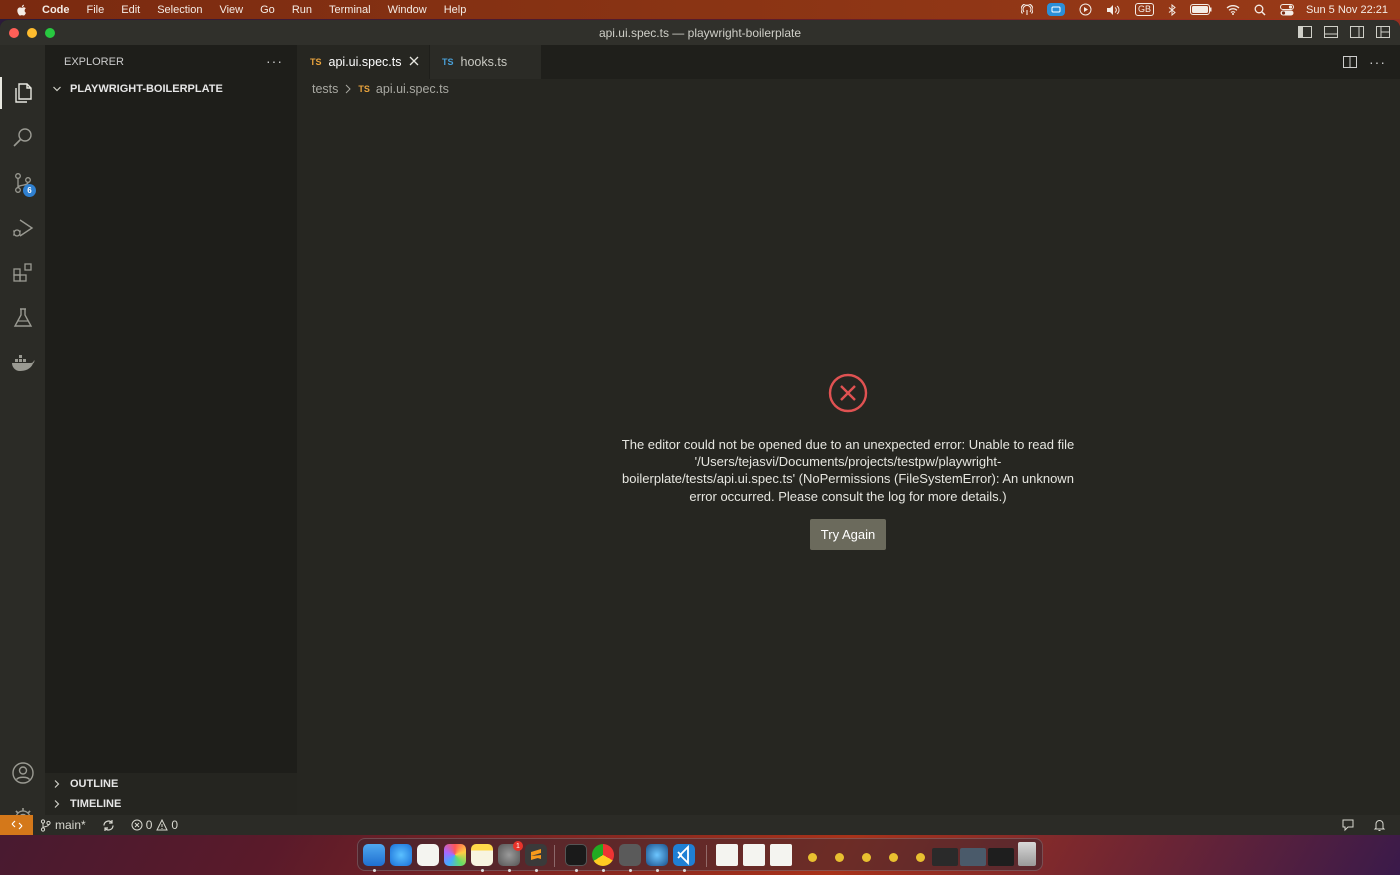  What do you see at coordinates (171, 62) in the screenshot?
I see `explorer-header: EXPLORER ···` at bounding box center [171, 62].